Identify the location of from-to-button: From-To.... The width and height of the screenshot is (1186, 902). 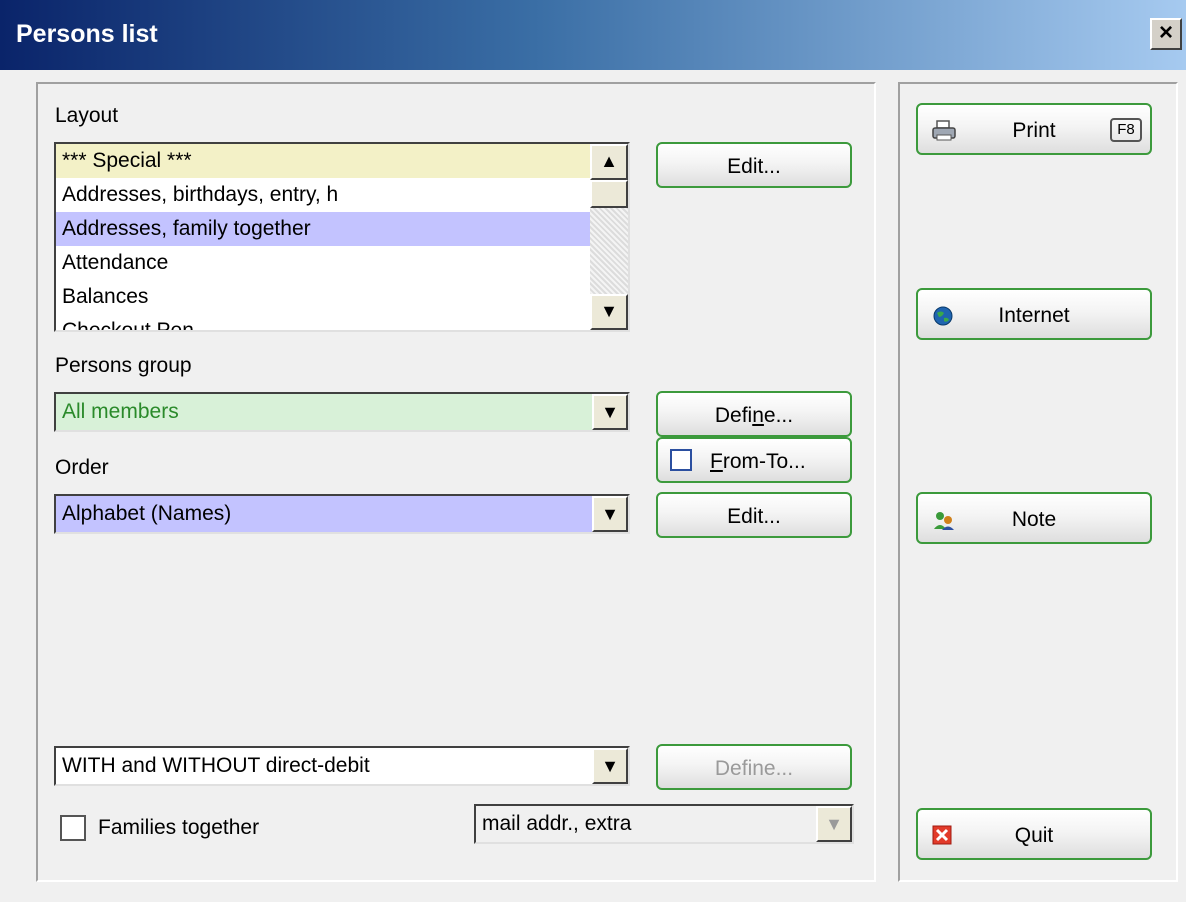
(754, 460).